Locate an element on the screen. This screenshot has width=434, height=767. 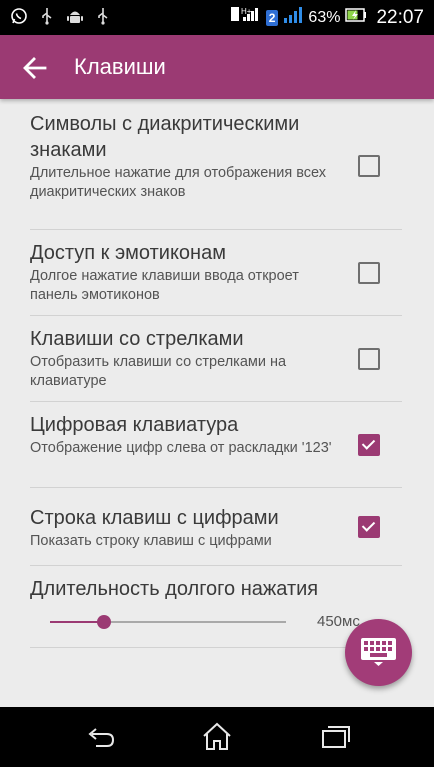
keyboard-icon is located at coordinates (378, 652).